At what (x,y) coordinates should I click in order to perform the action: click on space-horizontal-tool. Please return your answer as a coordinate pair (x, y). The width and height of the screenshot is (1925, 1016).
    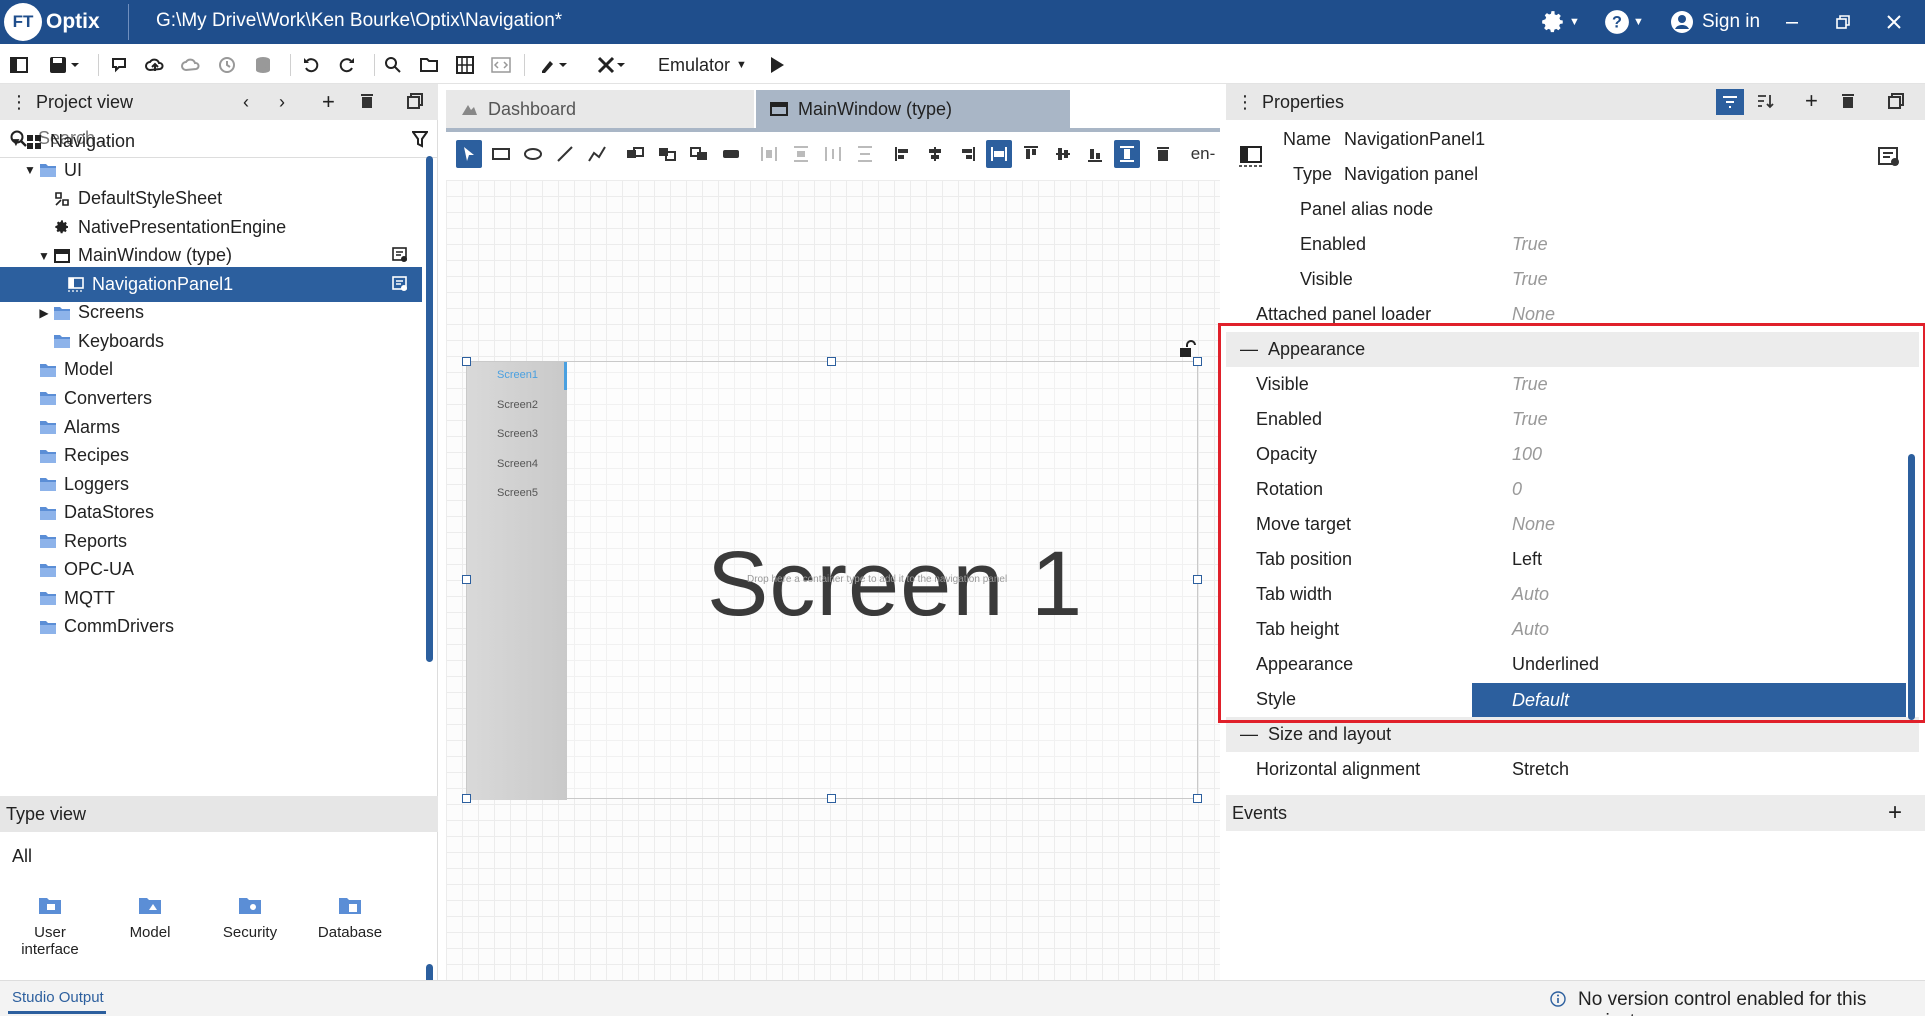
    Looking at the image, I should click on (833, 154).